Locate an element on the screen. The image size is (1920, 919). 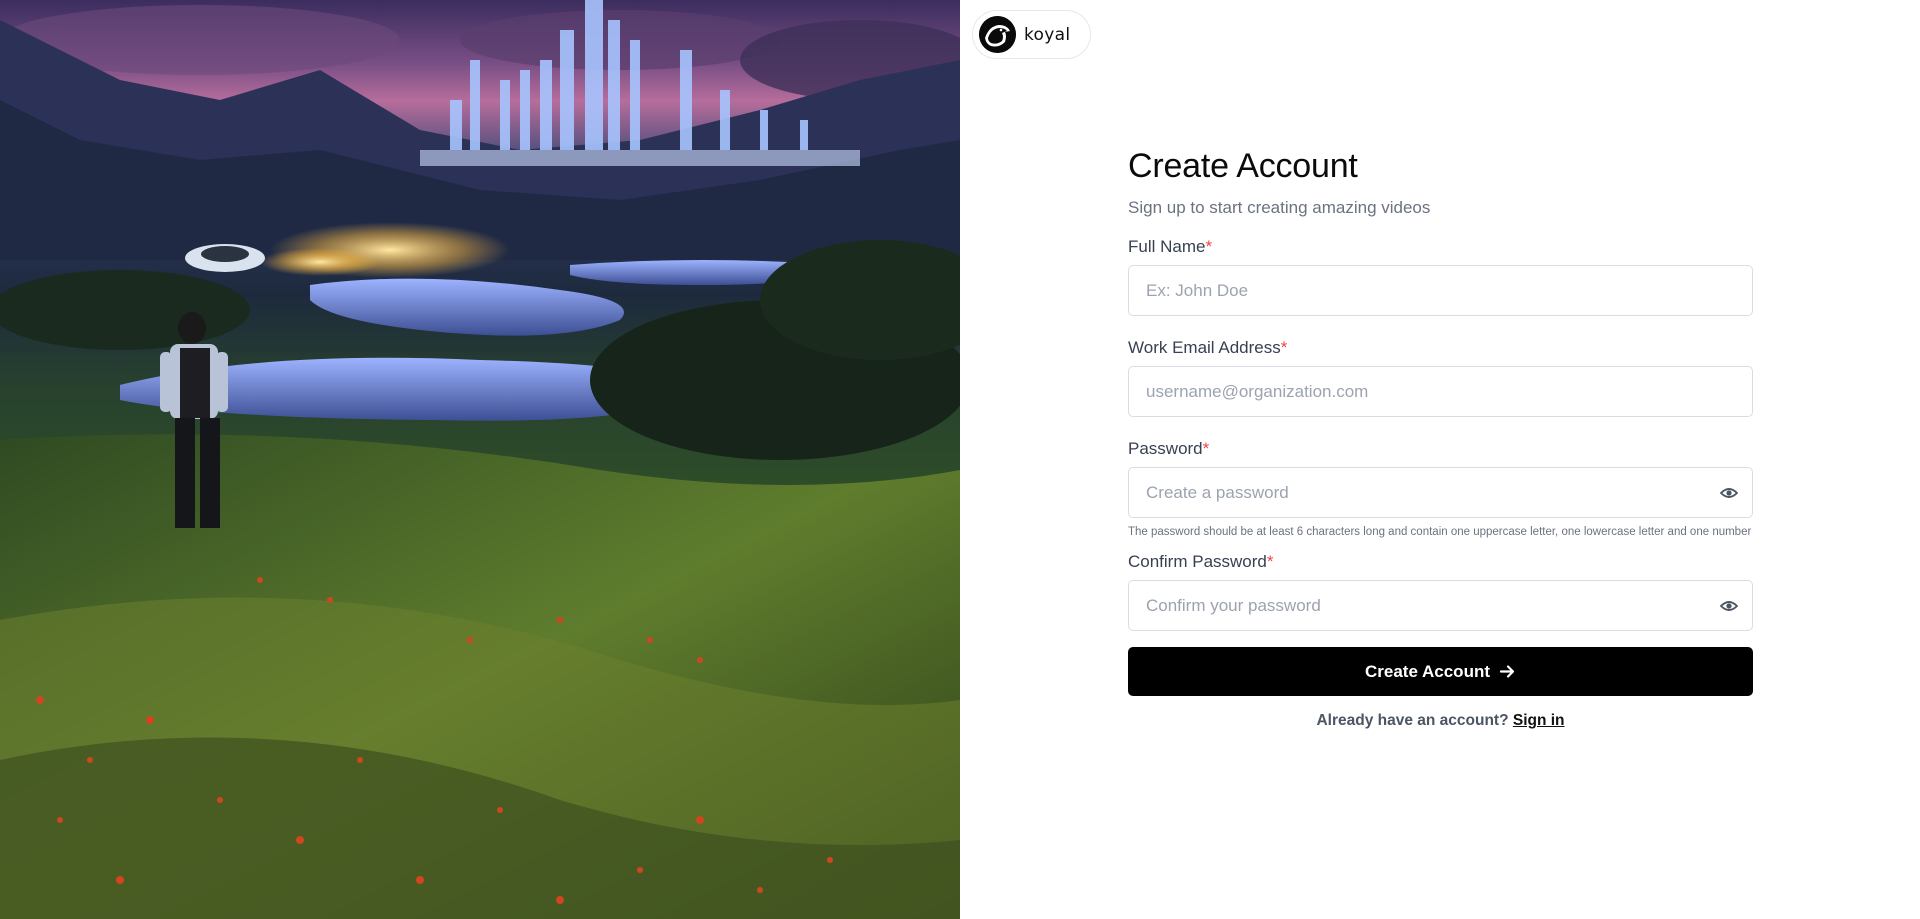
email-placeholder: username@organization.com is located at coordinates (1257, 391).